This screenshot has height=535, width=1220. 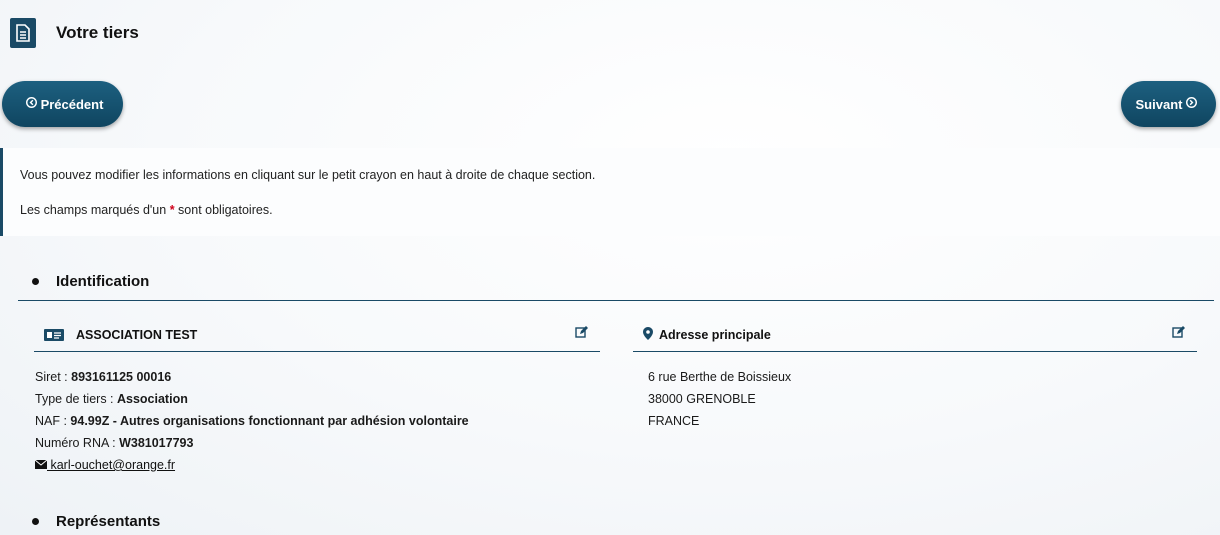 I want to click on siret-label: Siret :, so click(x=53, y=377).